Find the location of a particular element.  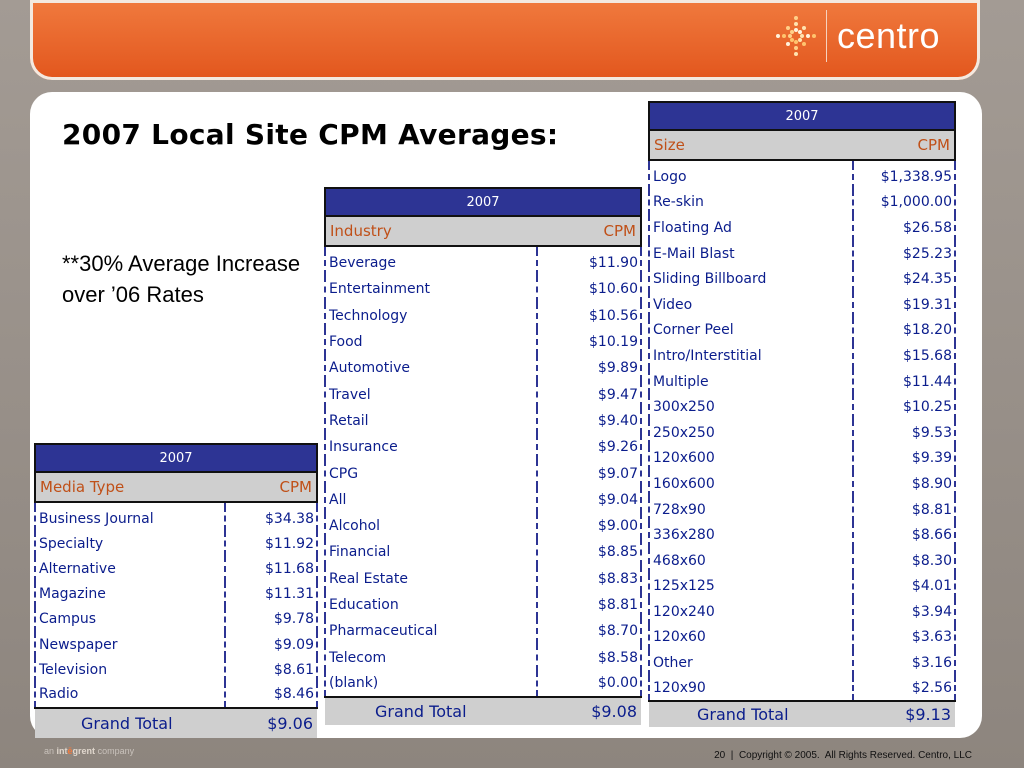

table-row: 120x600 $9.39 is located at coordinates (802, 458).